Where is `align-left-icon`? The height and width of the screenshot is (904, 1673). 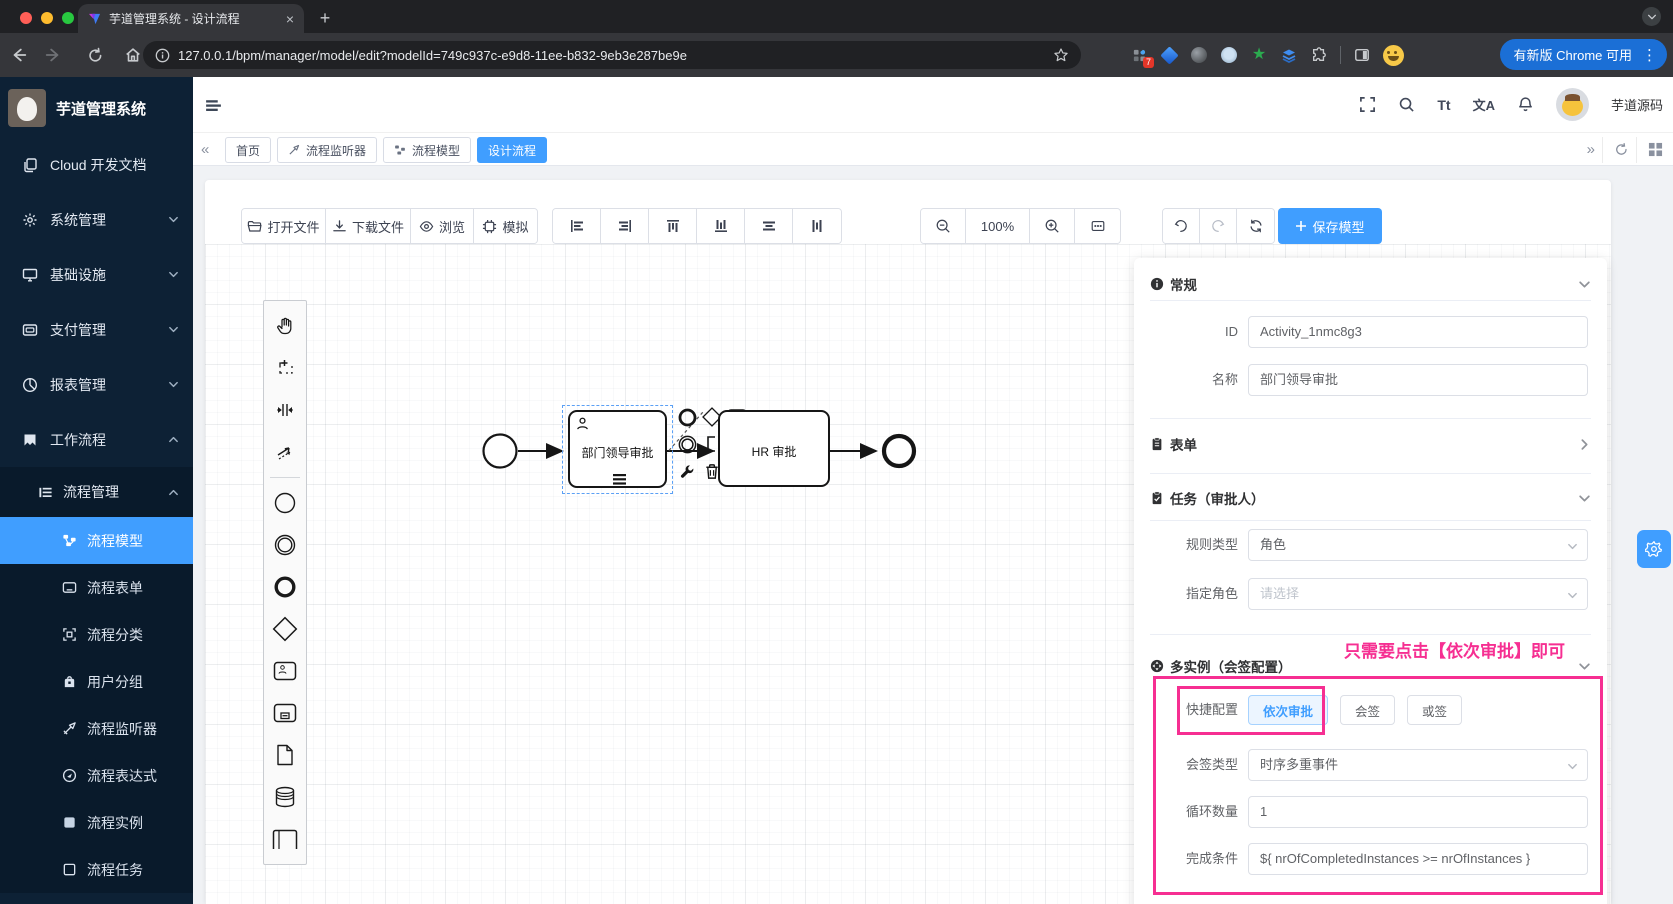
align-left-icon is located at coordinates (577, 226).